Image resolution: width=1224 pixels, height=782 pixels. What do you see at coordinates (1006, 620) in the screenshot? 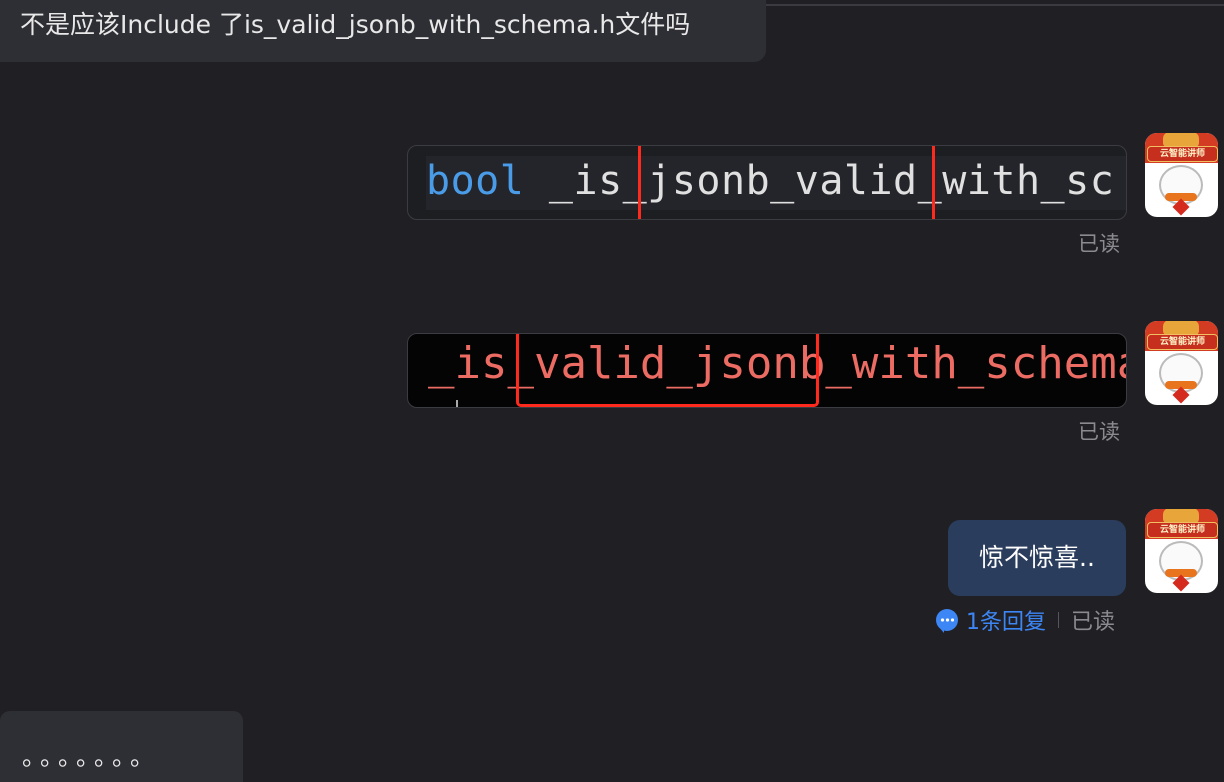
I see `reply-count-link: 1条回复` at bounding box center [1006, 620].